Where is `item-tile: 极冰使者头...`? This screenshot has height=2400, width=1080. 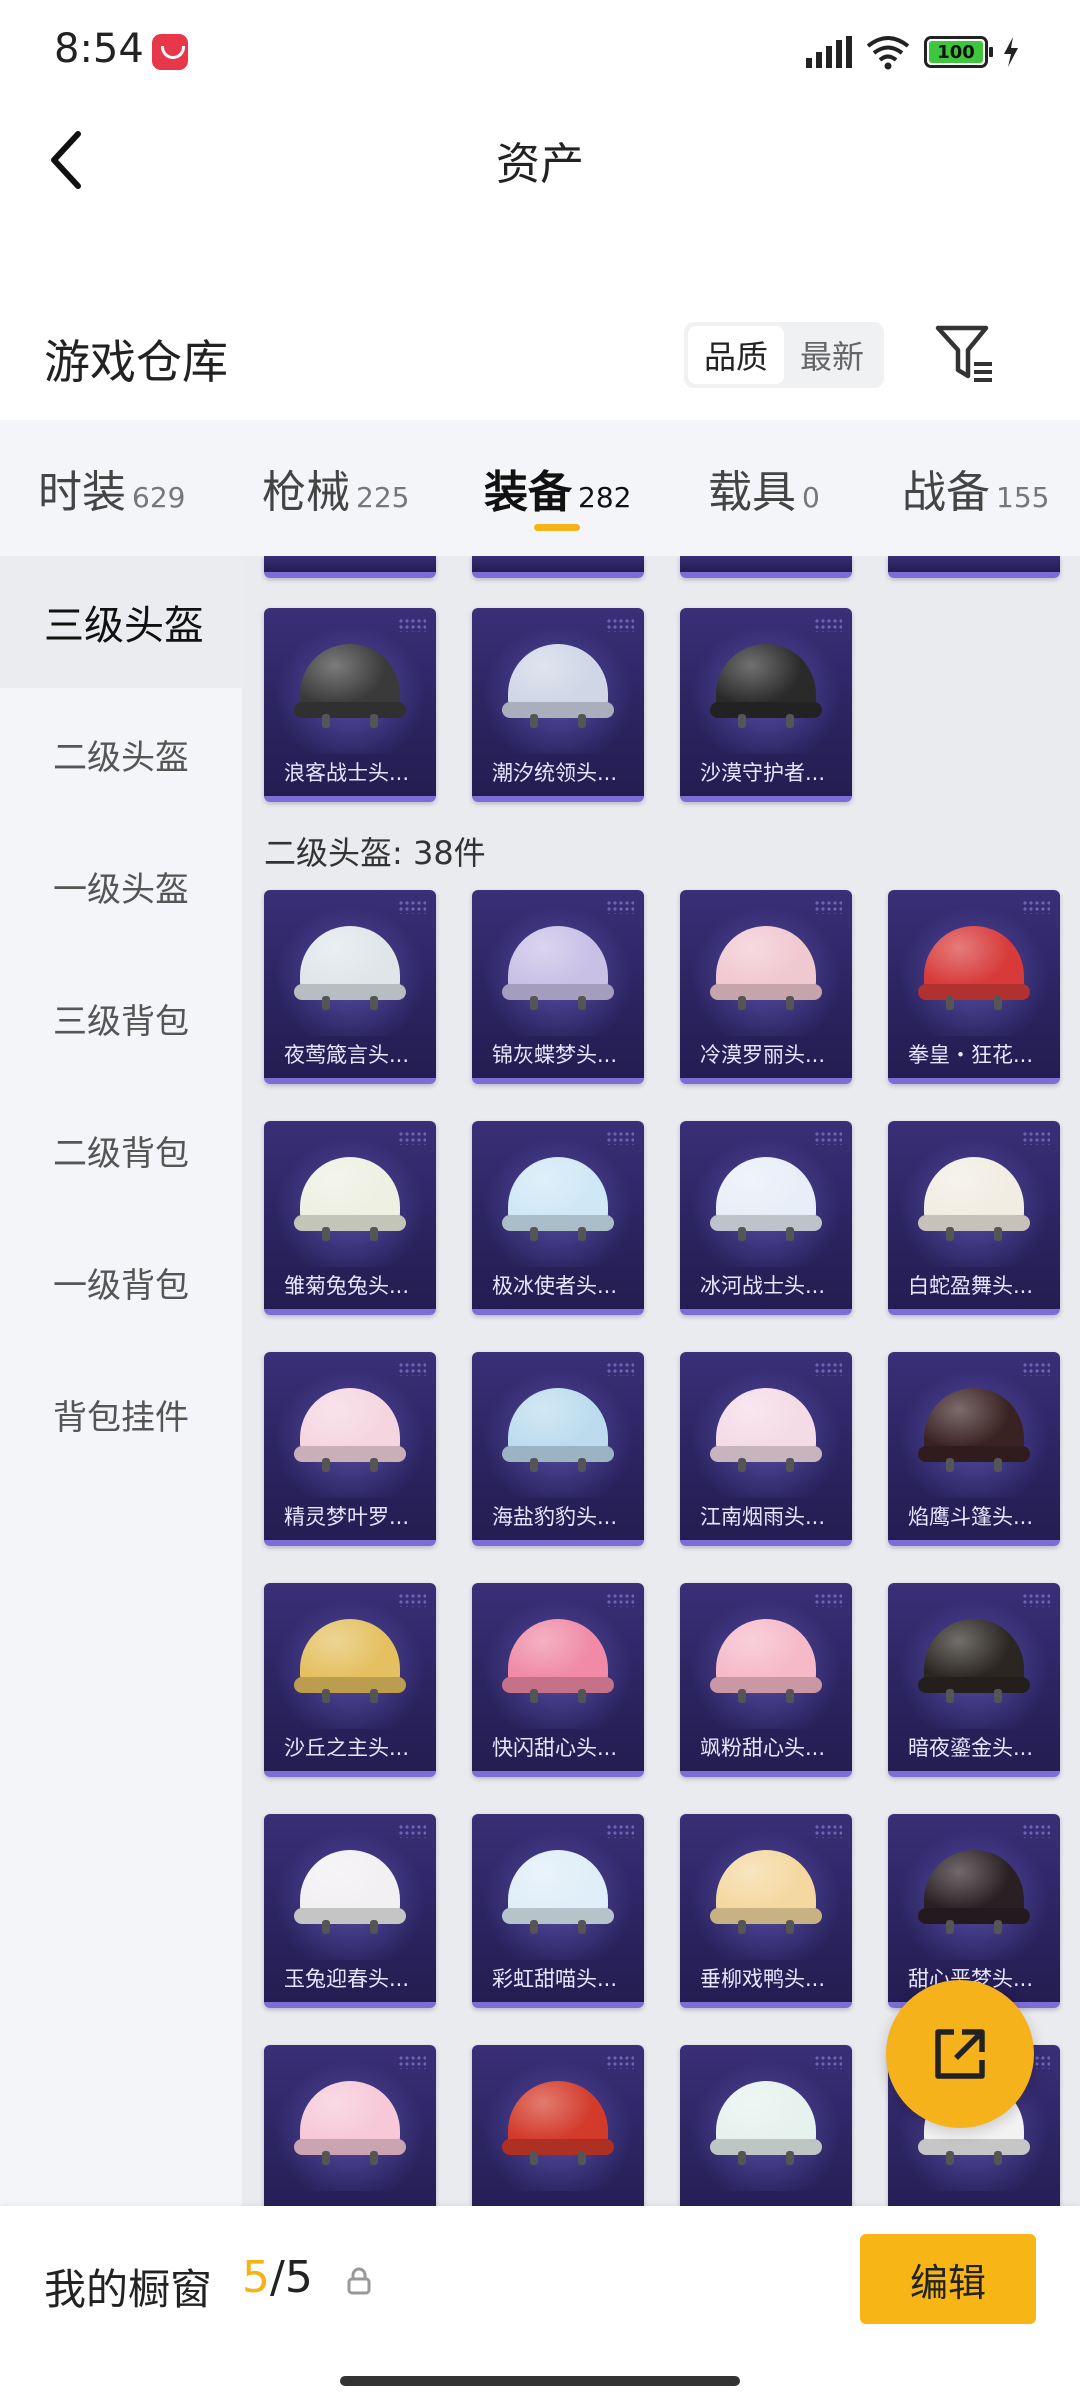
item-tile: 极冰使者头... is located at coordinates (558, 1218).